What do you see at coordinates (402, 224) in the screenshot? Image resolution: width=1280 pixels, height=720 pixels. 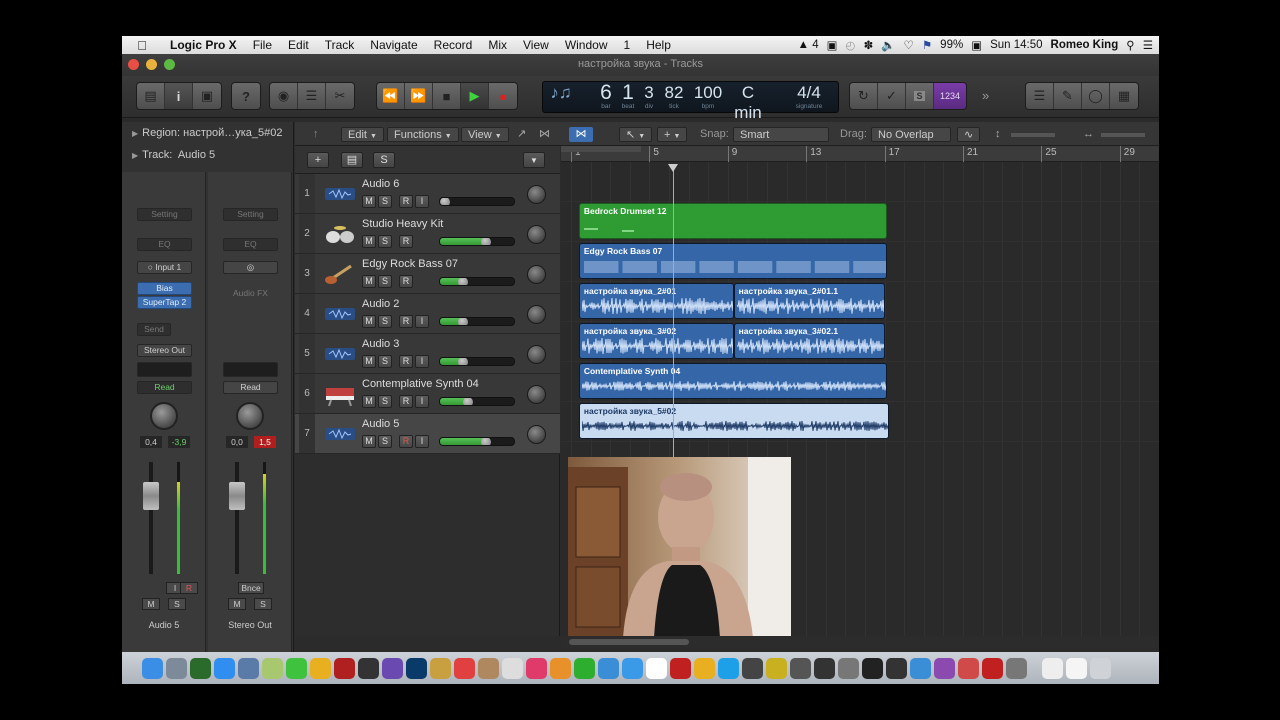 I see `track-name: Studio Heavy Kit` at bounding box center [402, 224].